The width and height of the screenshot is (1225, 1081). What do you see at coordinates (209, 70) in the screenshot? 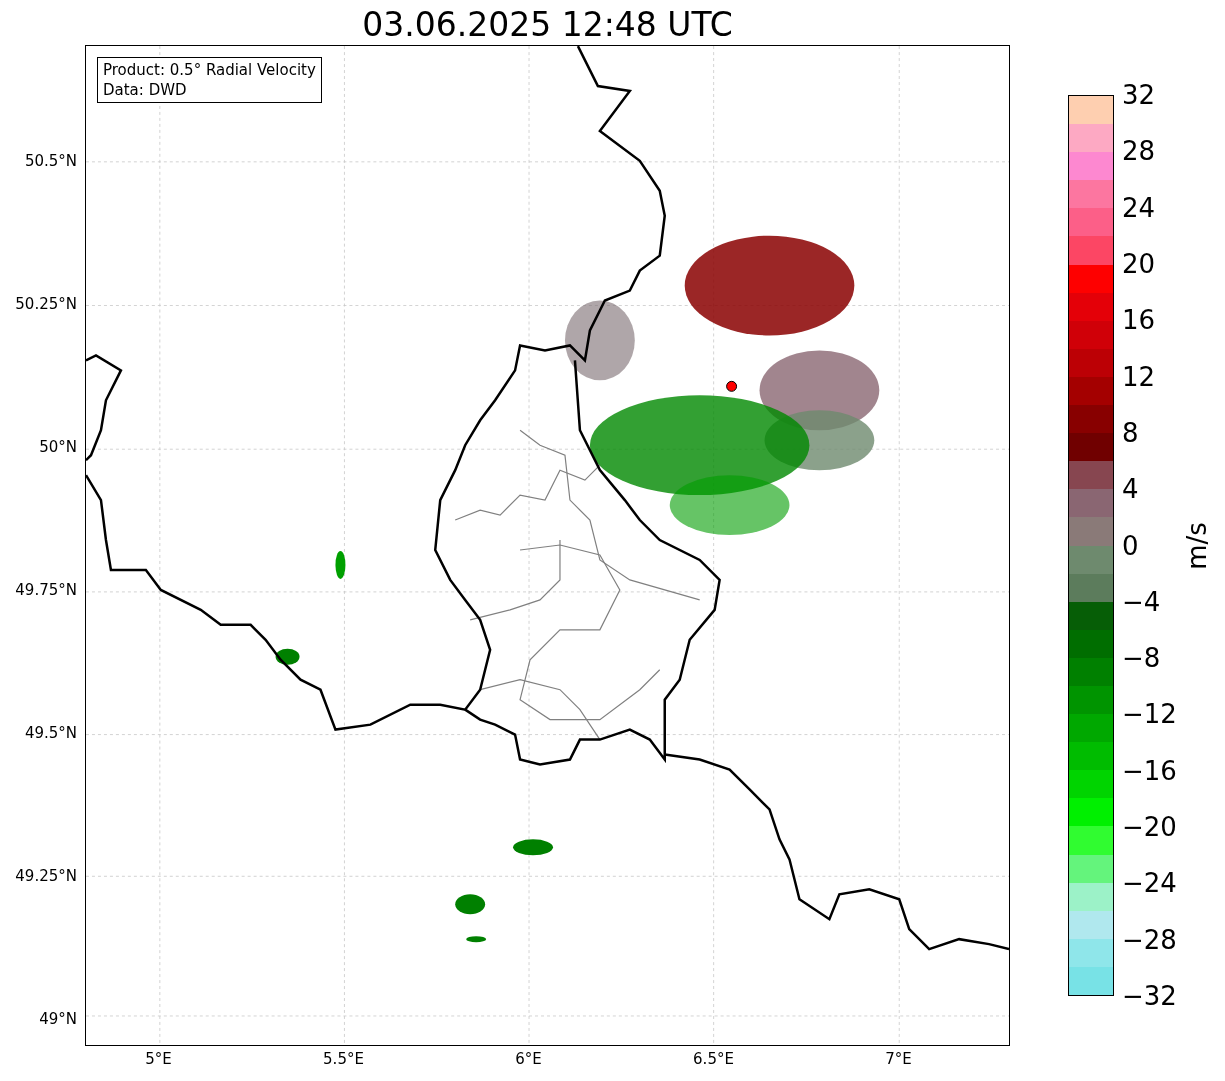
I see `info-text: Product: 0.5° Radial Velocity` at bounding box center [209, 70].